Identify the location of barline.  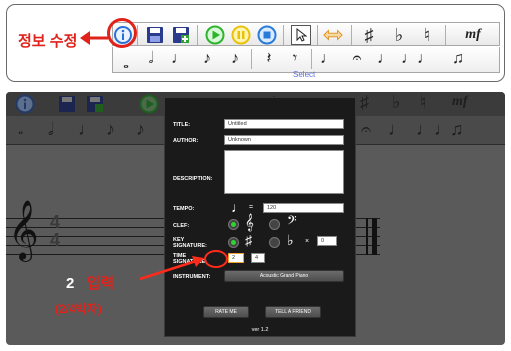
(367, 236).